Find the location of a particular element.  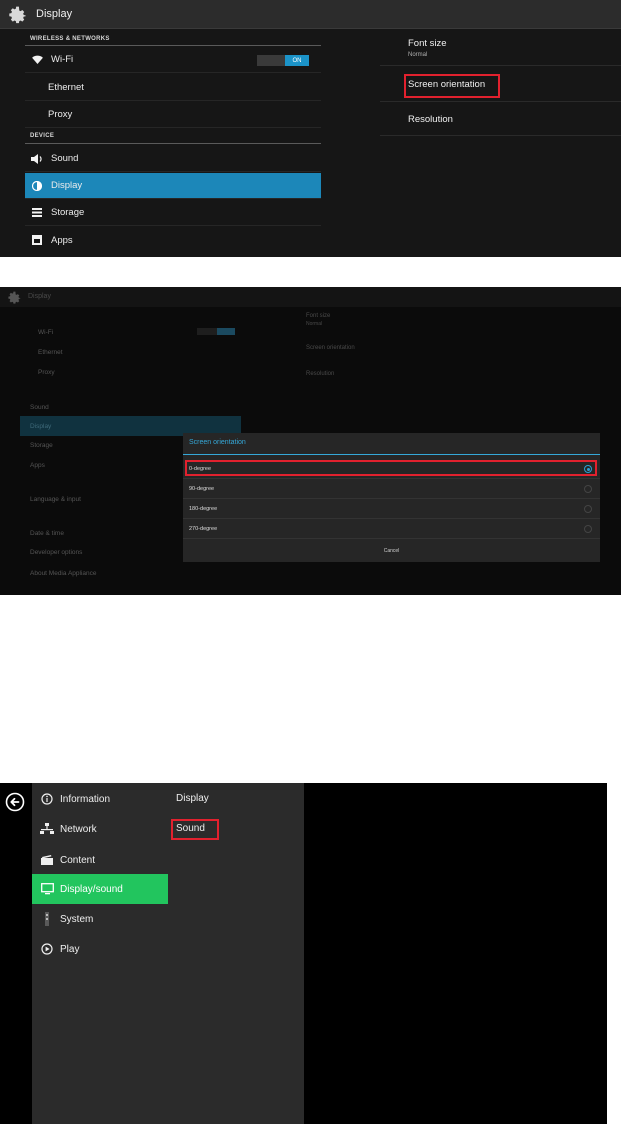

wifi-item: Wi-Fi ON is located at coordinates (173, 60).